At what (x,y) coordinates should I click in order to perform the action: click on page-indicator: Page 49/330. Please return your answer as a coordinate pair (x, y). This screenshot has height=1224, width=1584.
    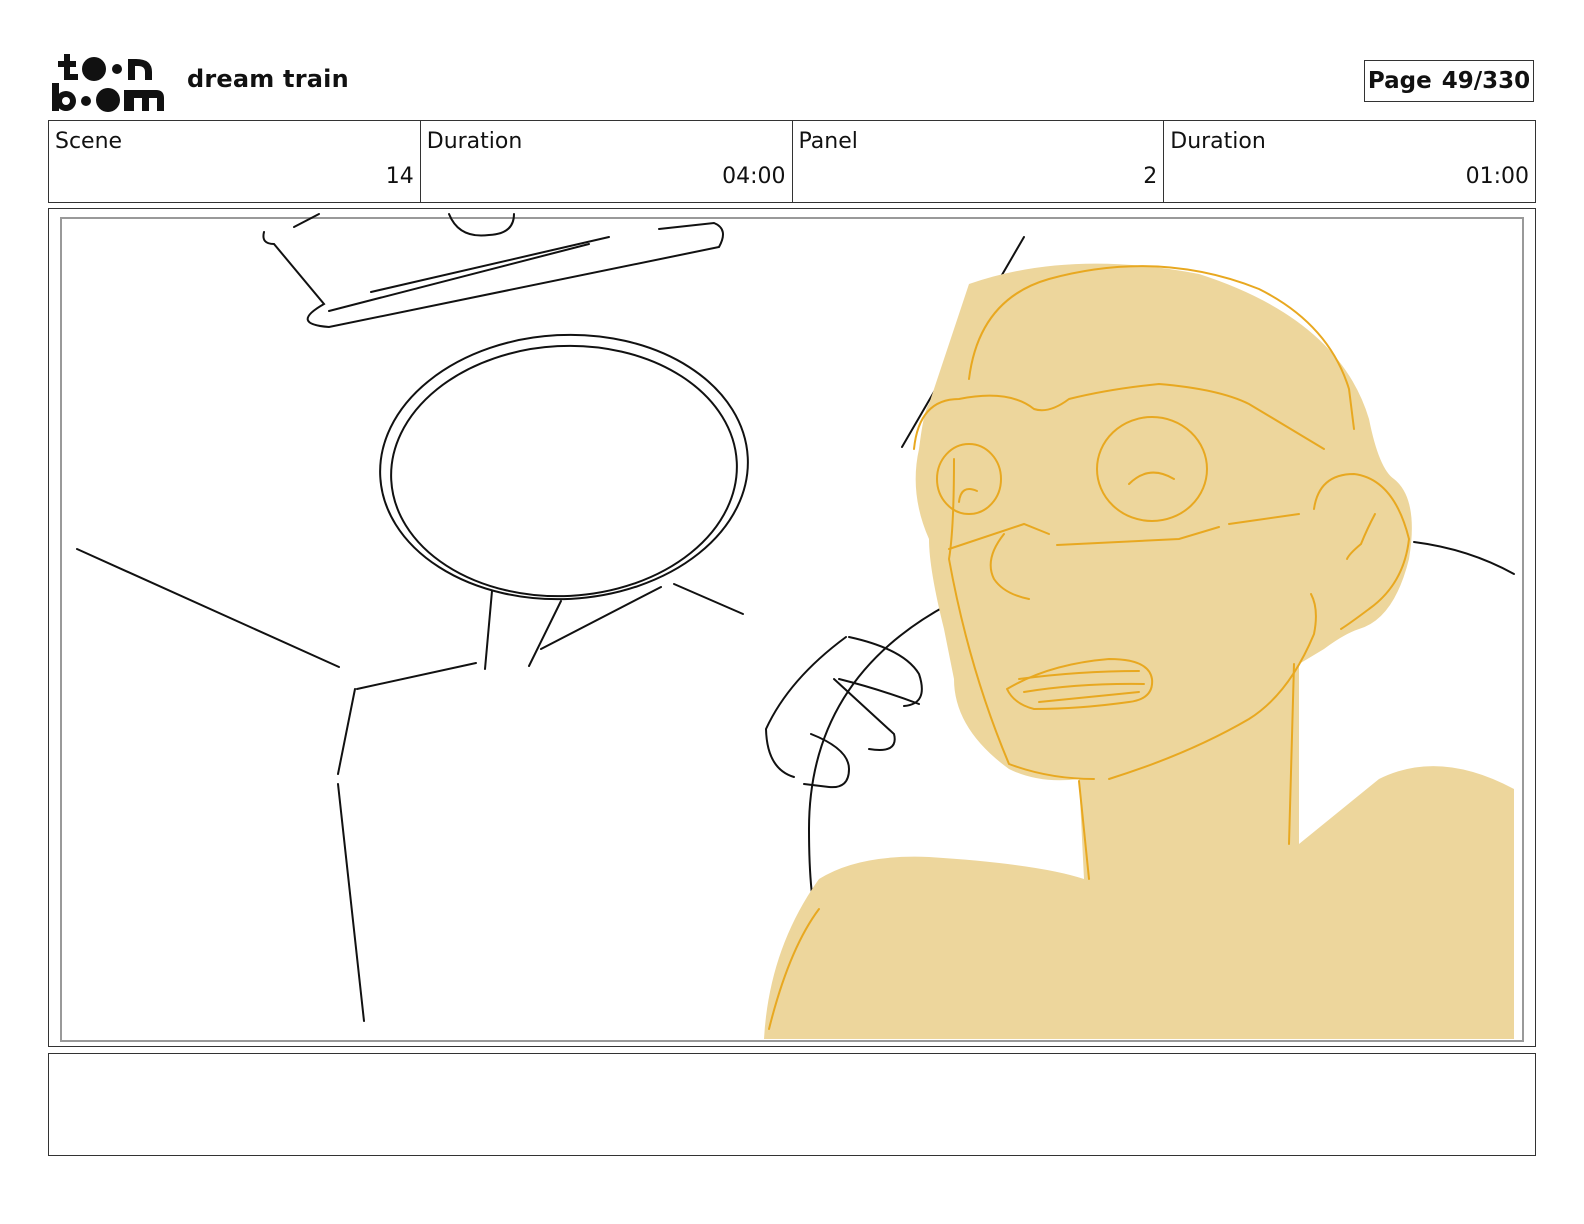
    Looking at the image, I should click on (1449, 81).